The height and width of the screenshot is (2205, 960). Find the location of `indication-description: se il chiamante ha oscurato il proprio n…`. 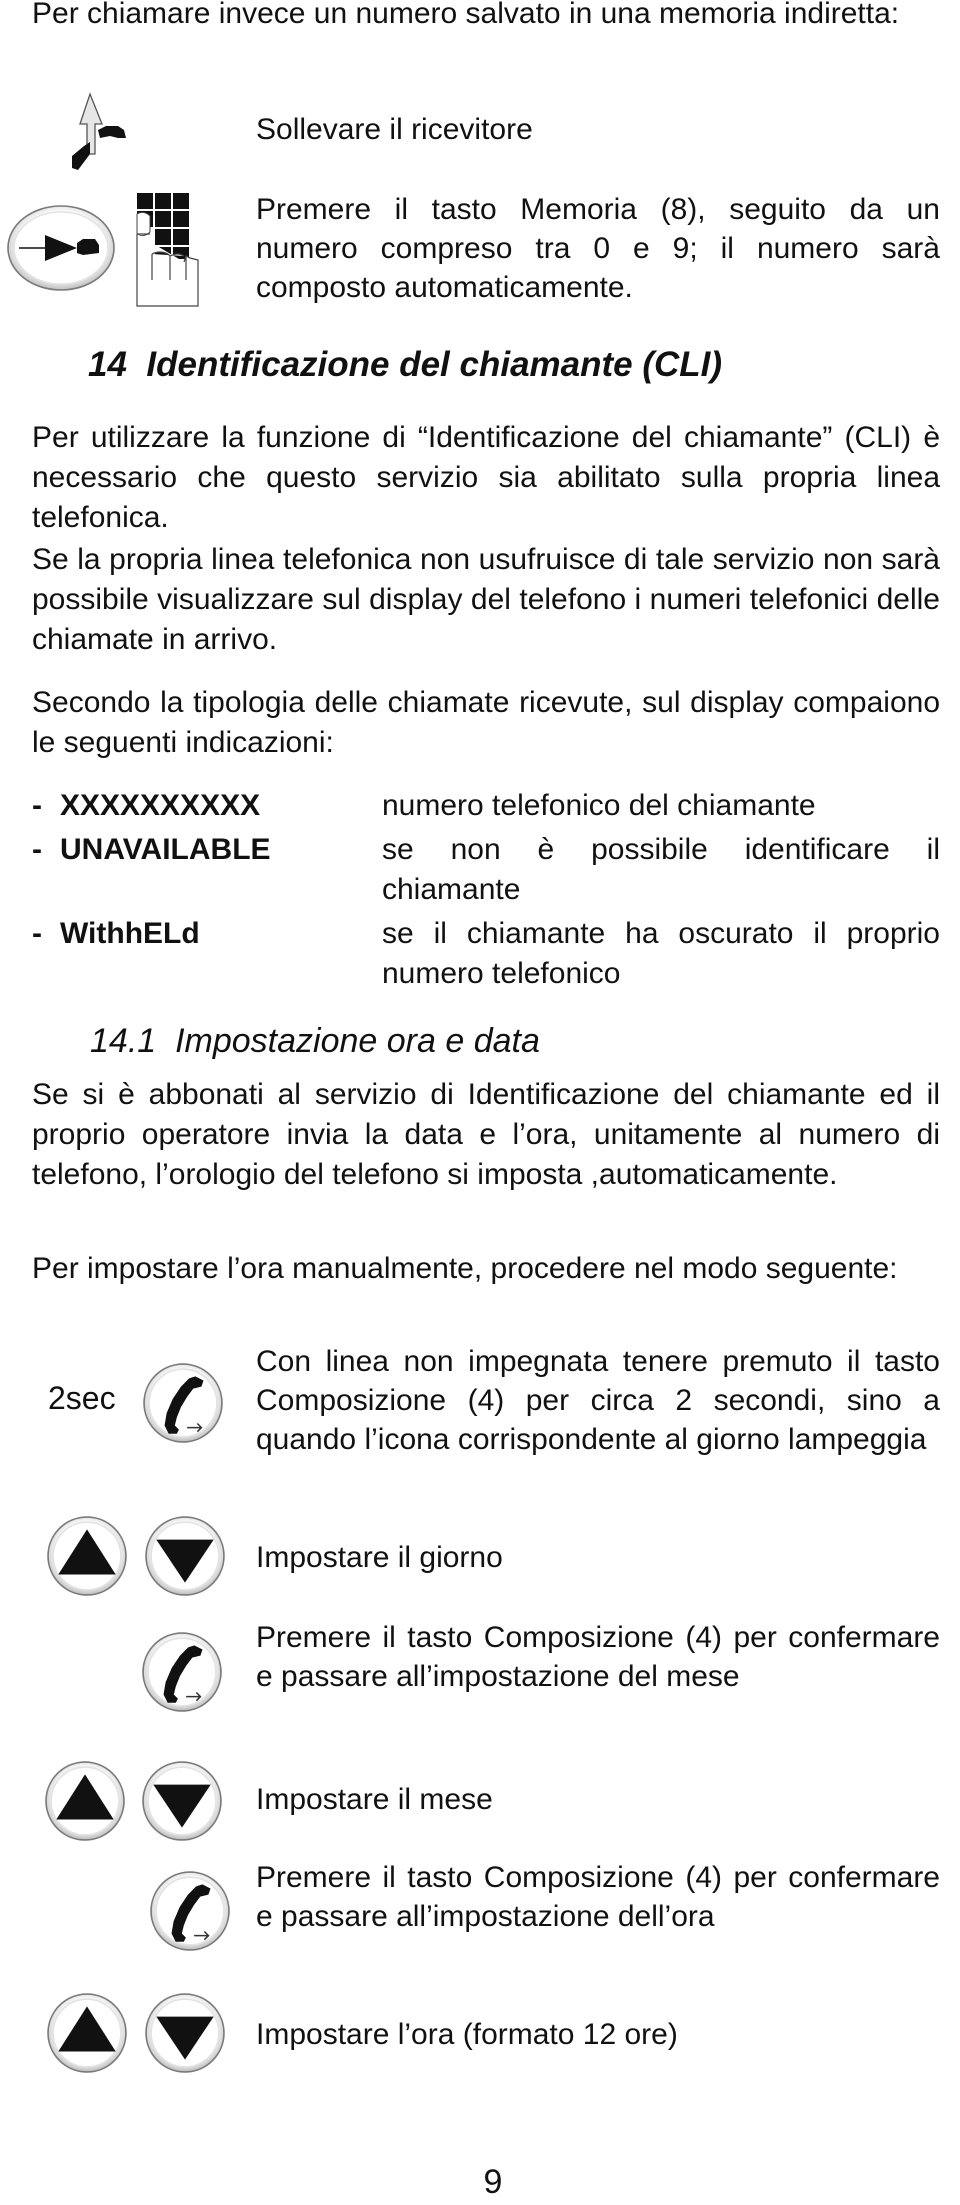

indication-description: se il chiamante ha oscurato il proprio n… is located at coordinates (661, 953).